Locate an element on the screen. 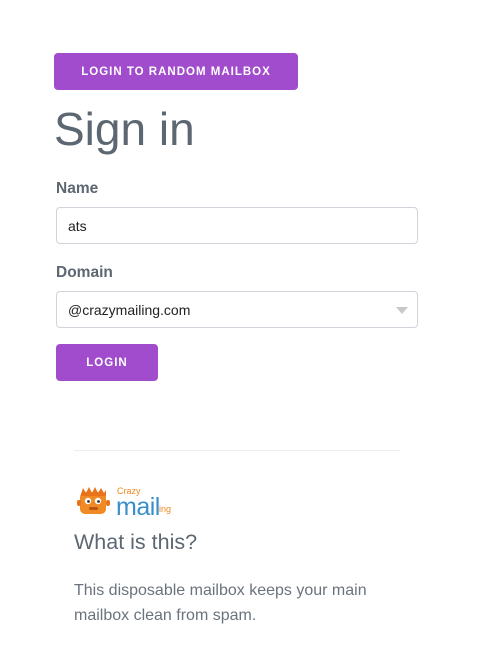 The image size is (478, 649). page-title: Sign in is located at coordinates (124, 129).